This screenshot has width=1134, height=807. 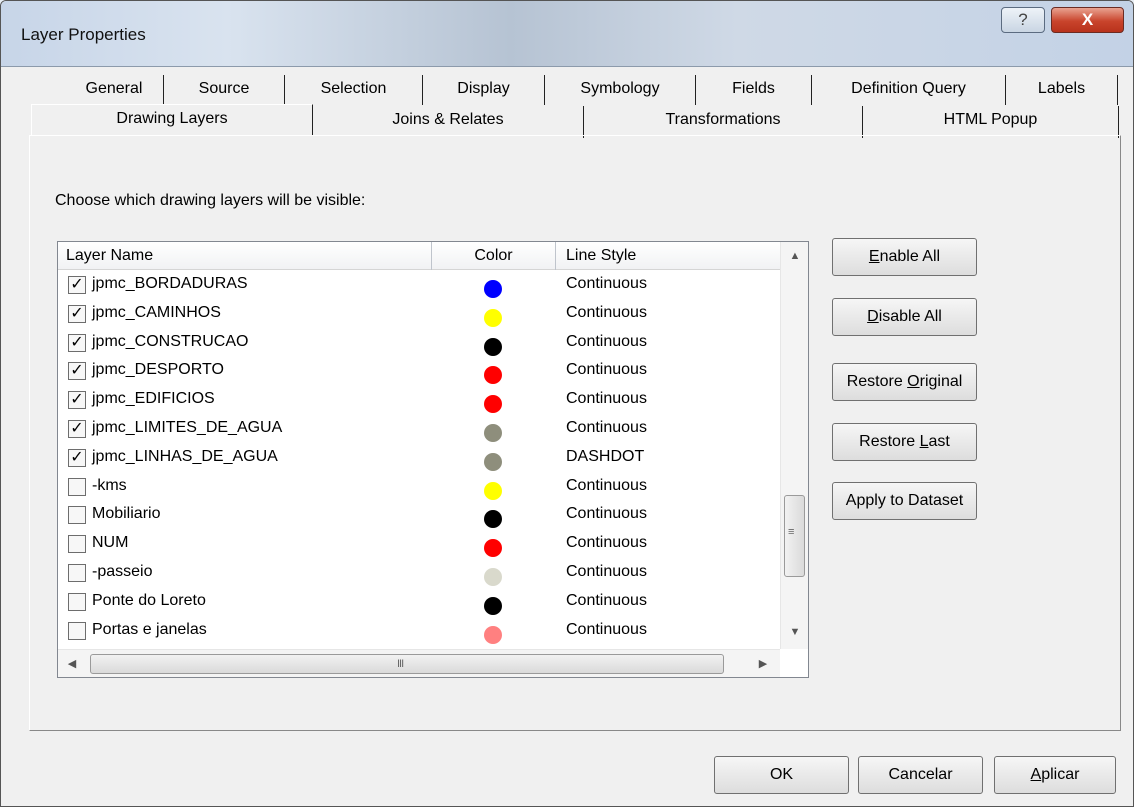 What do you see at coordinates (419, 488) in the screenshot?
I see `layer-row: -kms Continuous` at bounding box center [419, 488].